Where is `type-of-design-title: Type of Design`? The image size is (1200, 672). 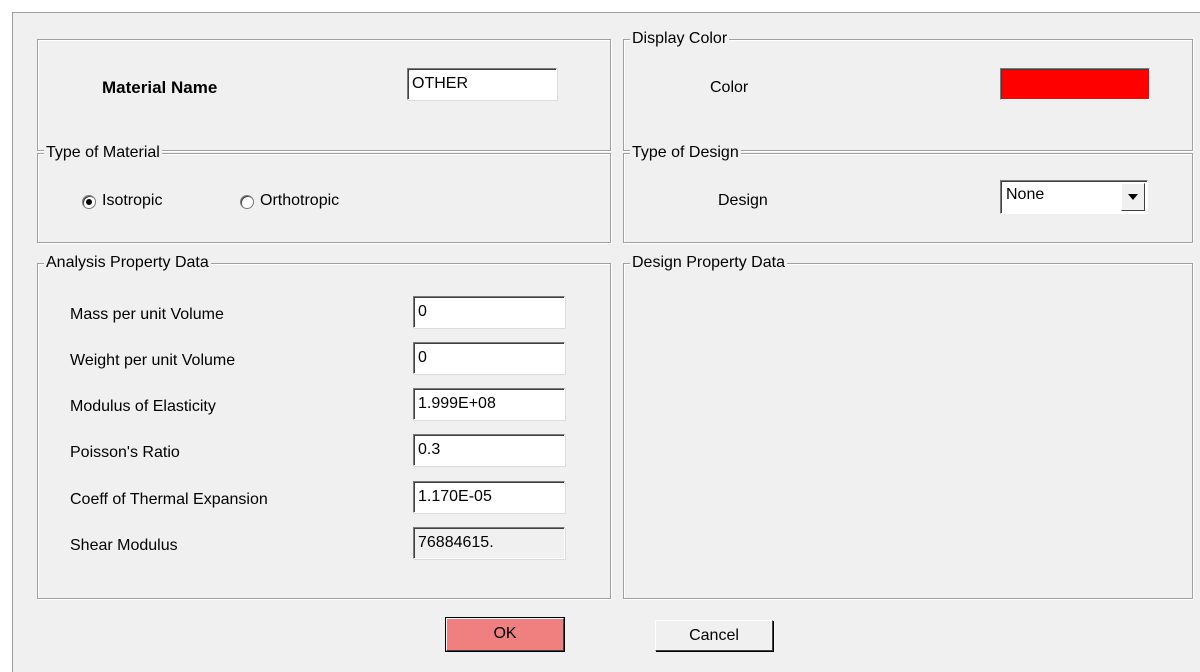
type-of-design-title: Type of Design is located at coordinates (685, 153).